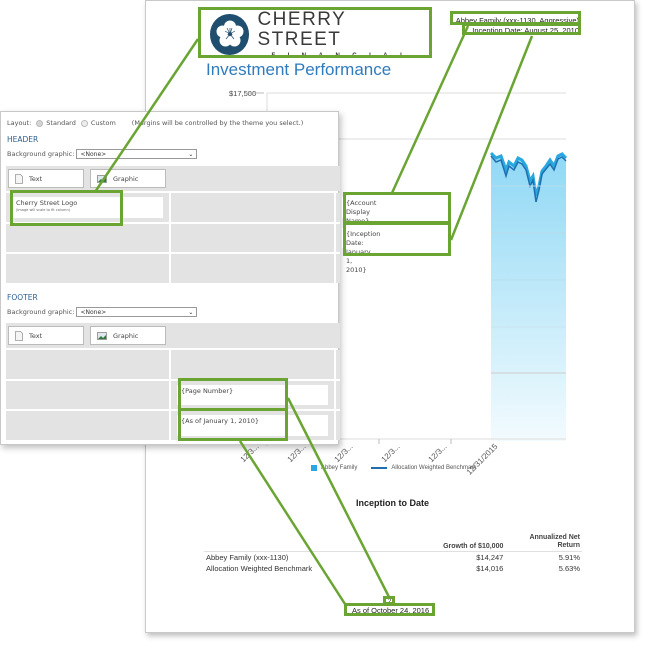 The image size is (646, 647). I want to click on as-of-cell-content: {As of January 1, 2010}, so click(252, 425).